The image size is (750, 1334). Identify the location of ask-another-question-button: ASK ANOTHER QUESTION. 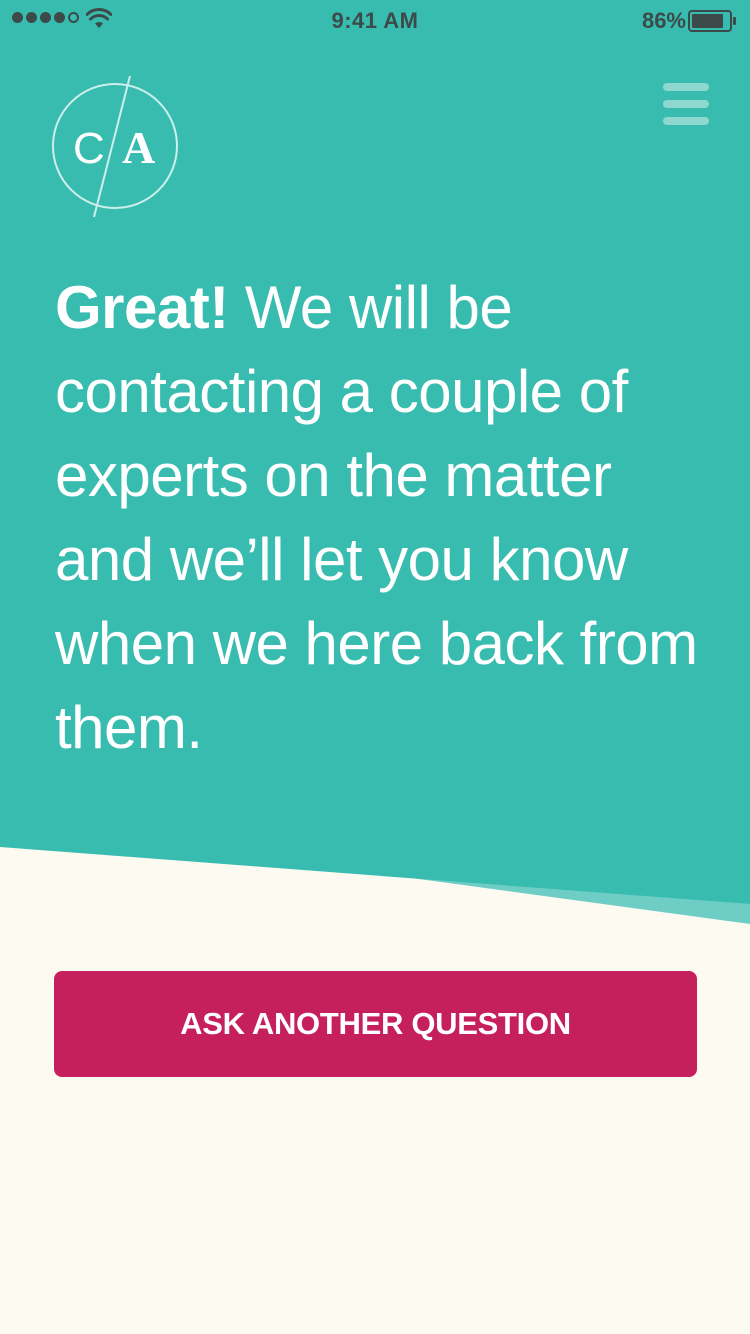
(375, 1024).